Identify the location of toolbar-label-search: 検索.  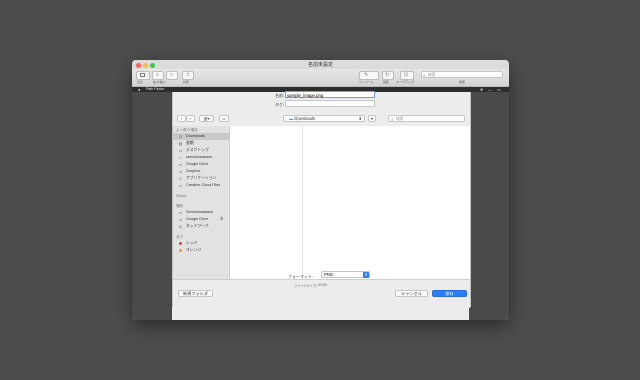
(462, 82).